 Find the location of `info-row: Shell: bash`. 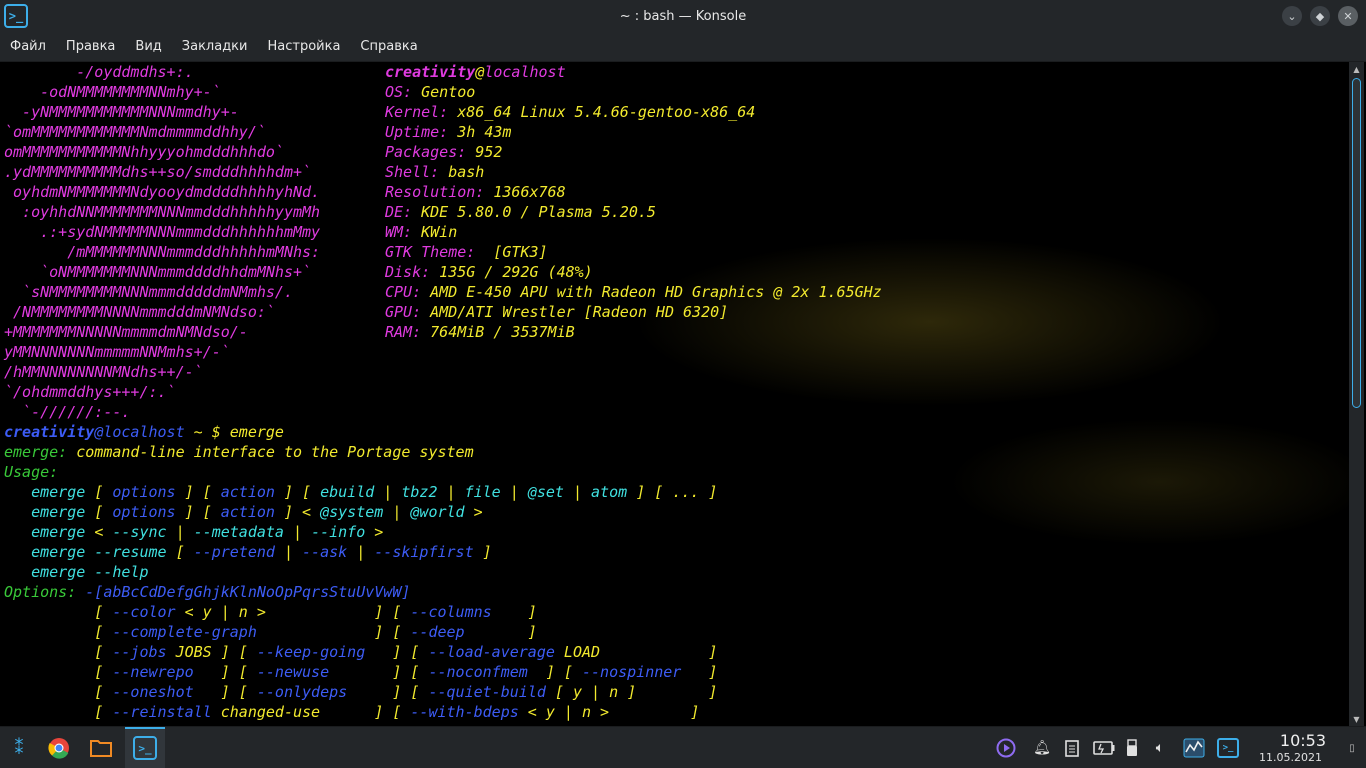

info-row: Shell: bash is located at coordinates (434, 172).